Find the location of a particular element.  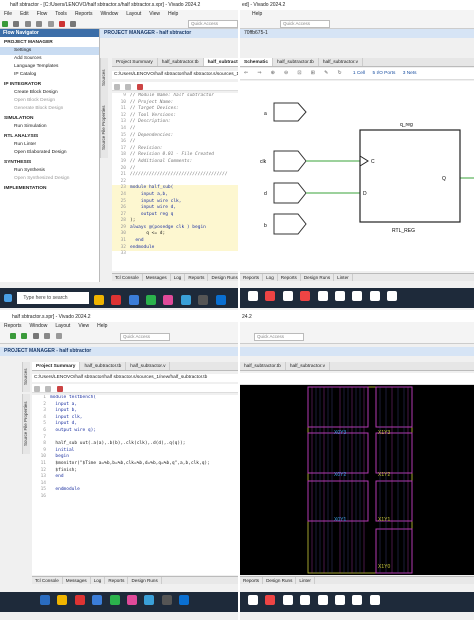

region-x1y1 is located at coordinates (394, 501).